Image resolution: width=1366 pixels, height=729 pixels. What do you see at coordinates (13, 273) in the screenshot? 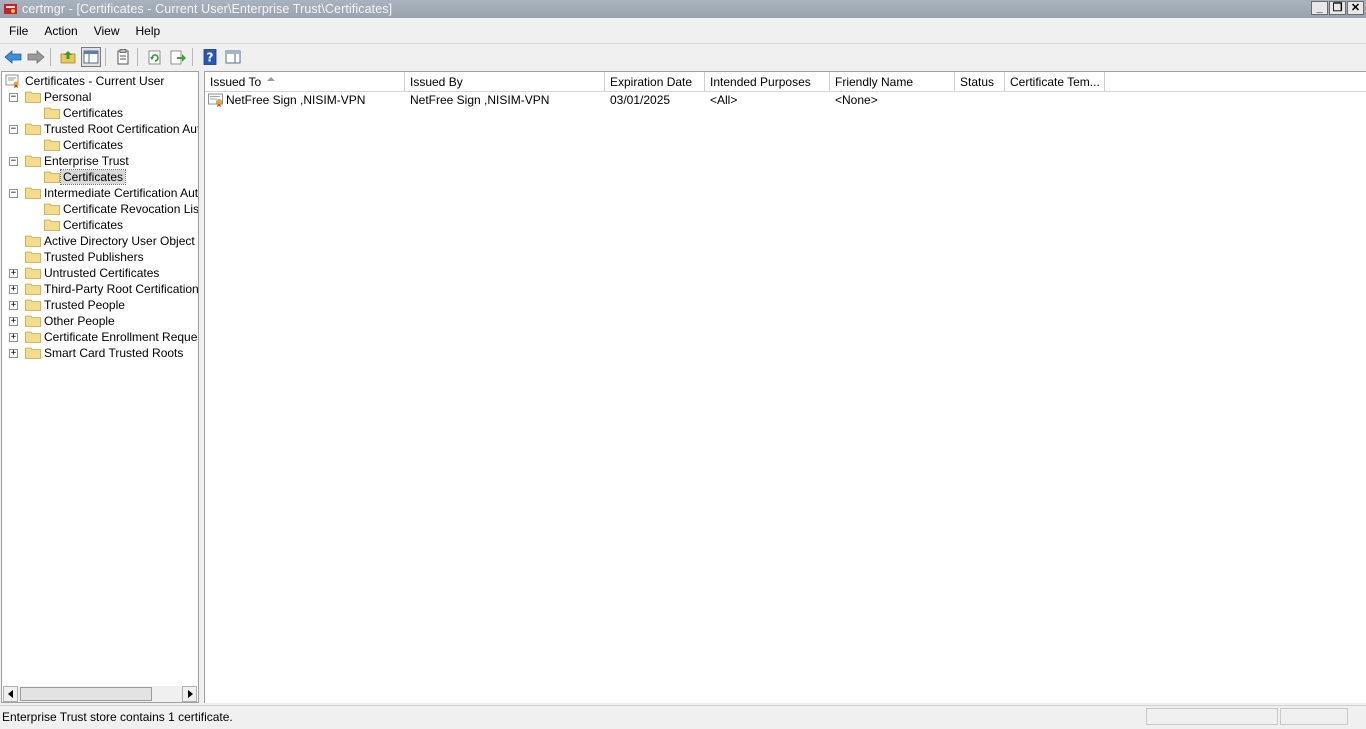
I see `expand-toggle-untrusted: +` at bounding box center [13, 273].